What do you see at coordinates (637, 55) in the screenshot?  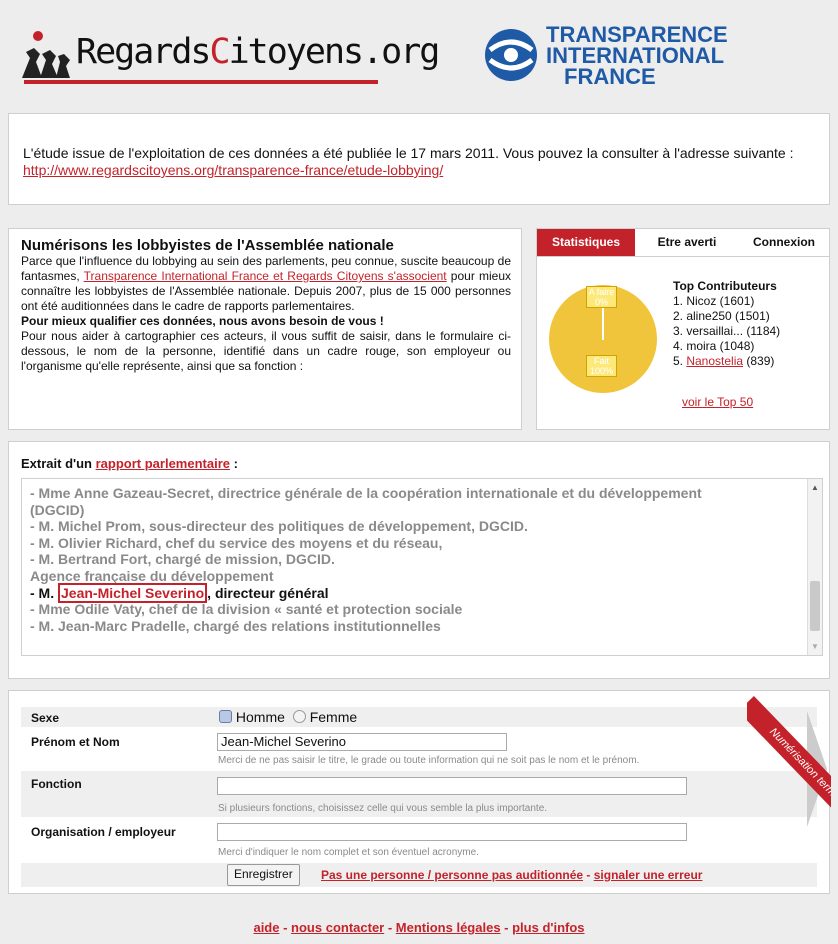 I see `ti-logo-text: TRANSPARENCE INTERNATIONAL FRANCE` at bounding box center [637, 55].